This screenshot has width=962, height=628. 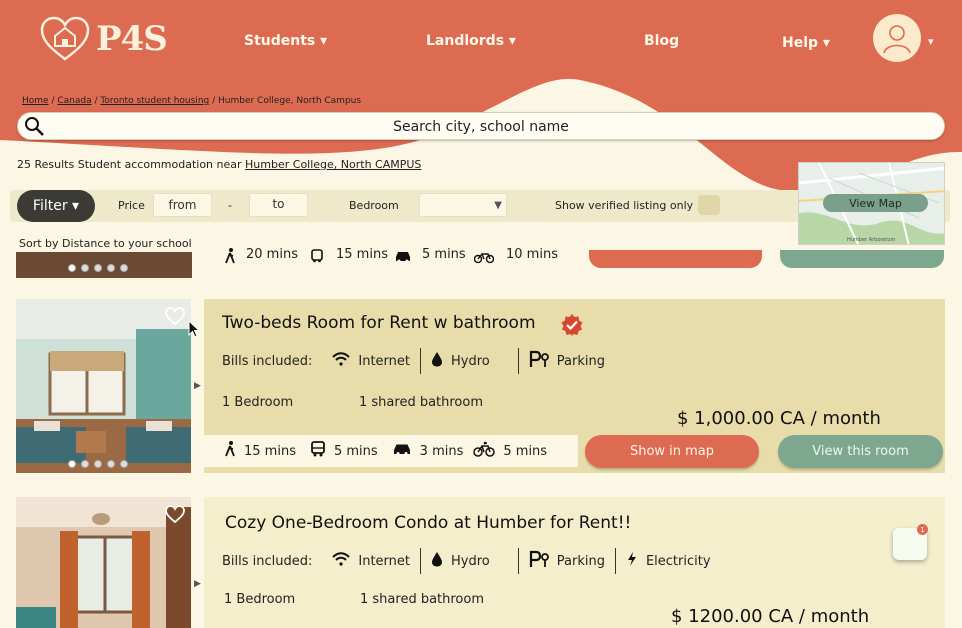 I want to click on listing-price: $ 1200.00 CA / month, so click(x=770, y=616).